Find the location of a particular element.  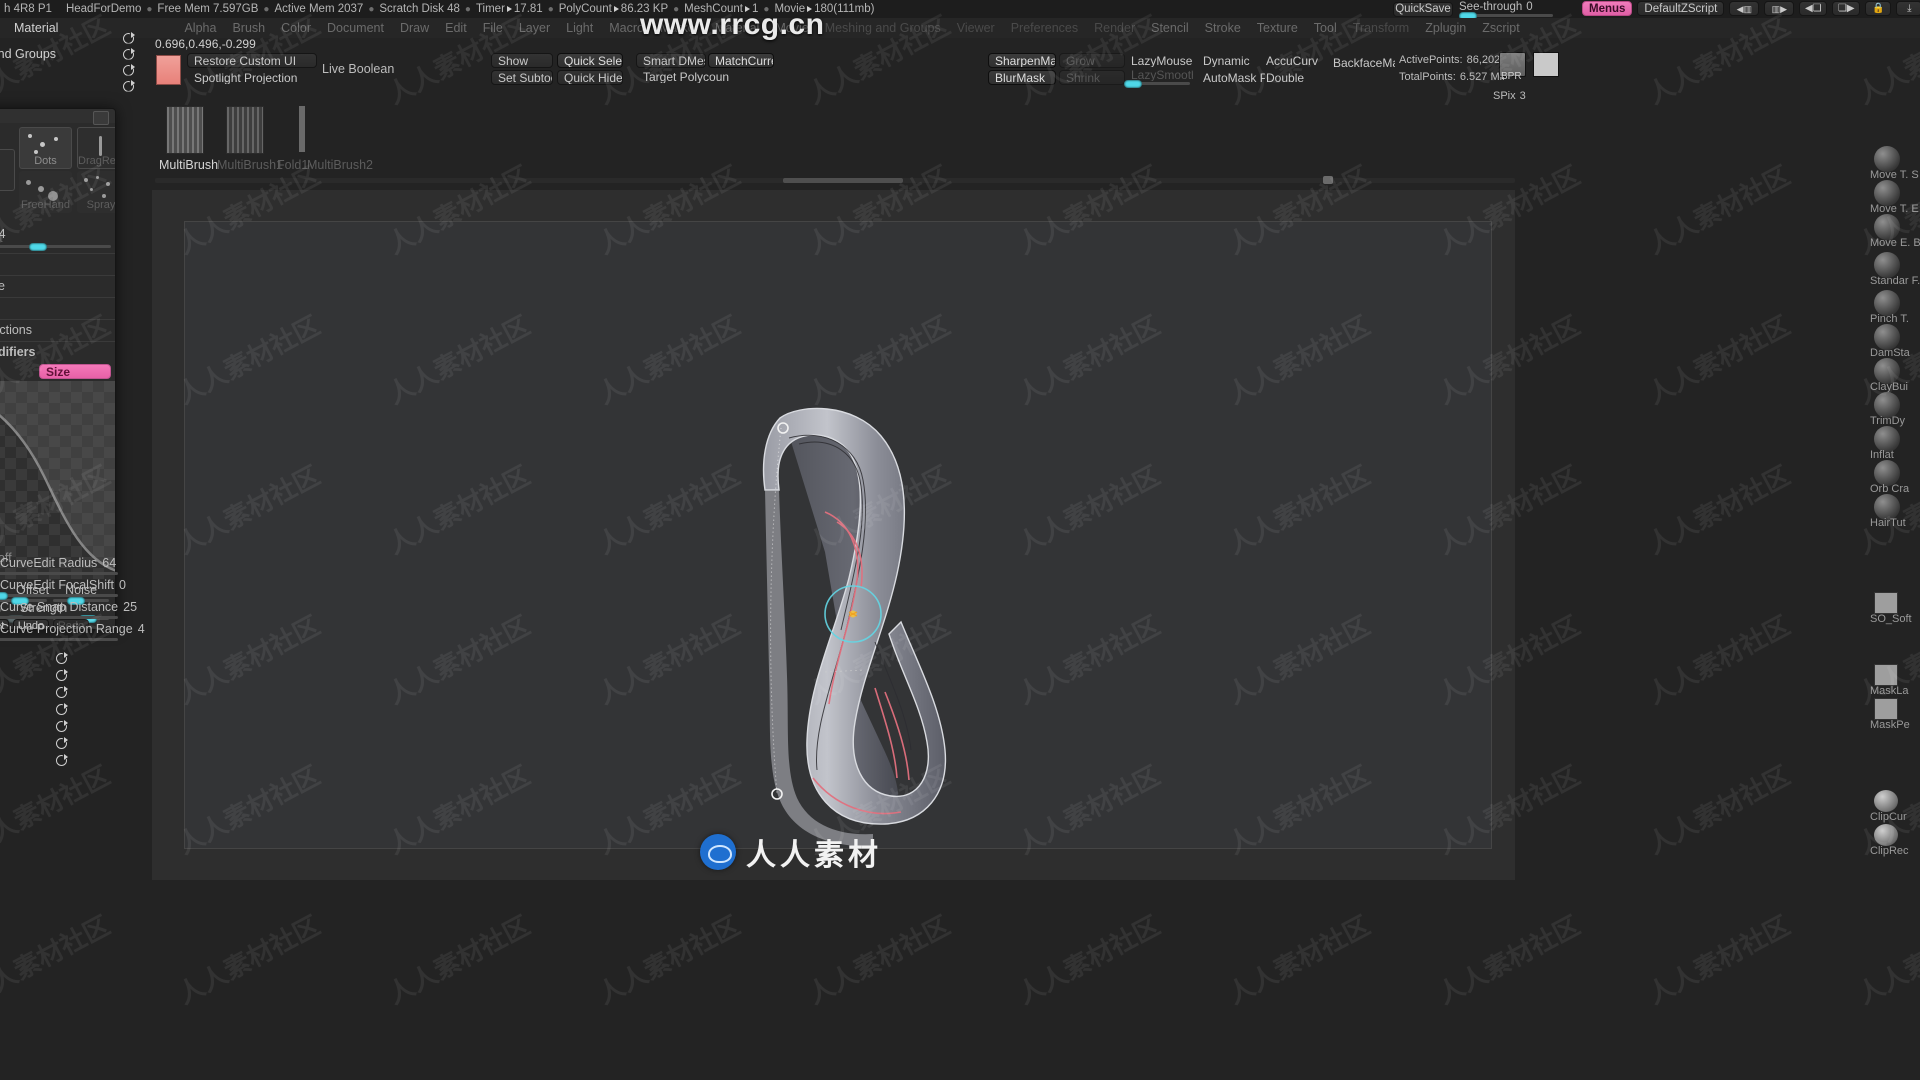

menu-item-document: Document is located at coordinates (355, 28).